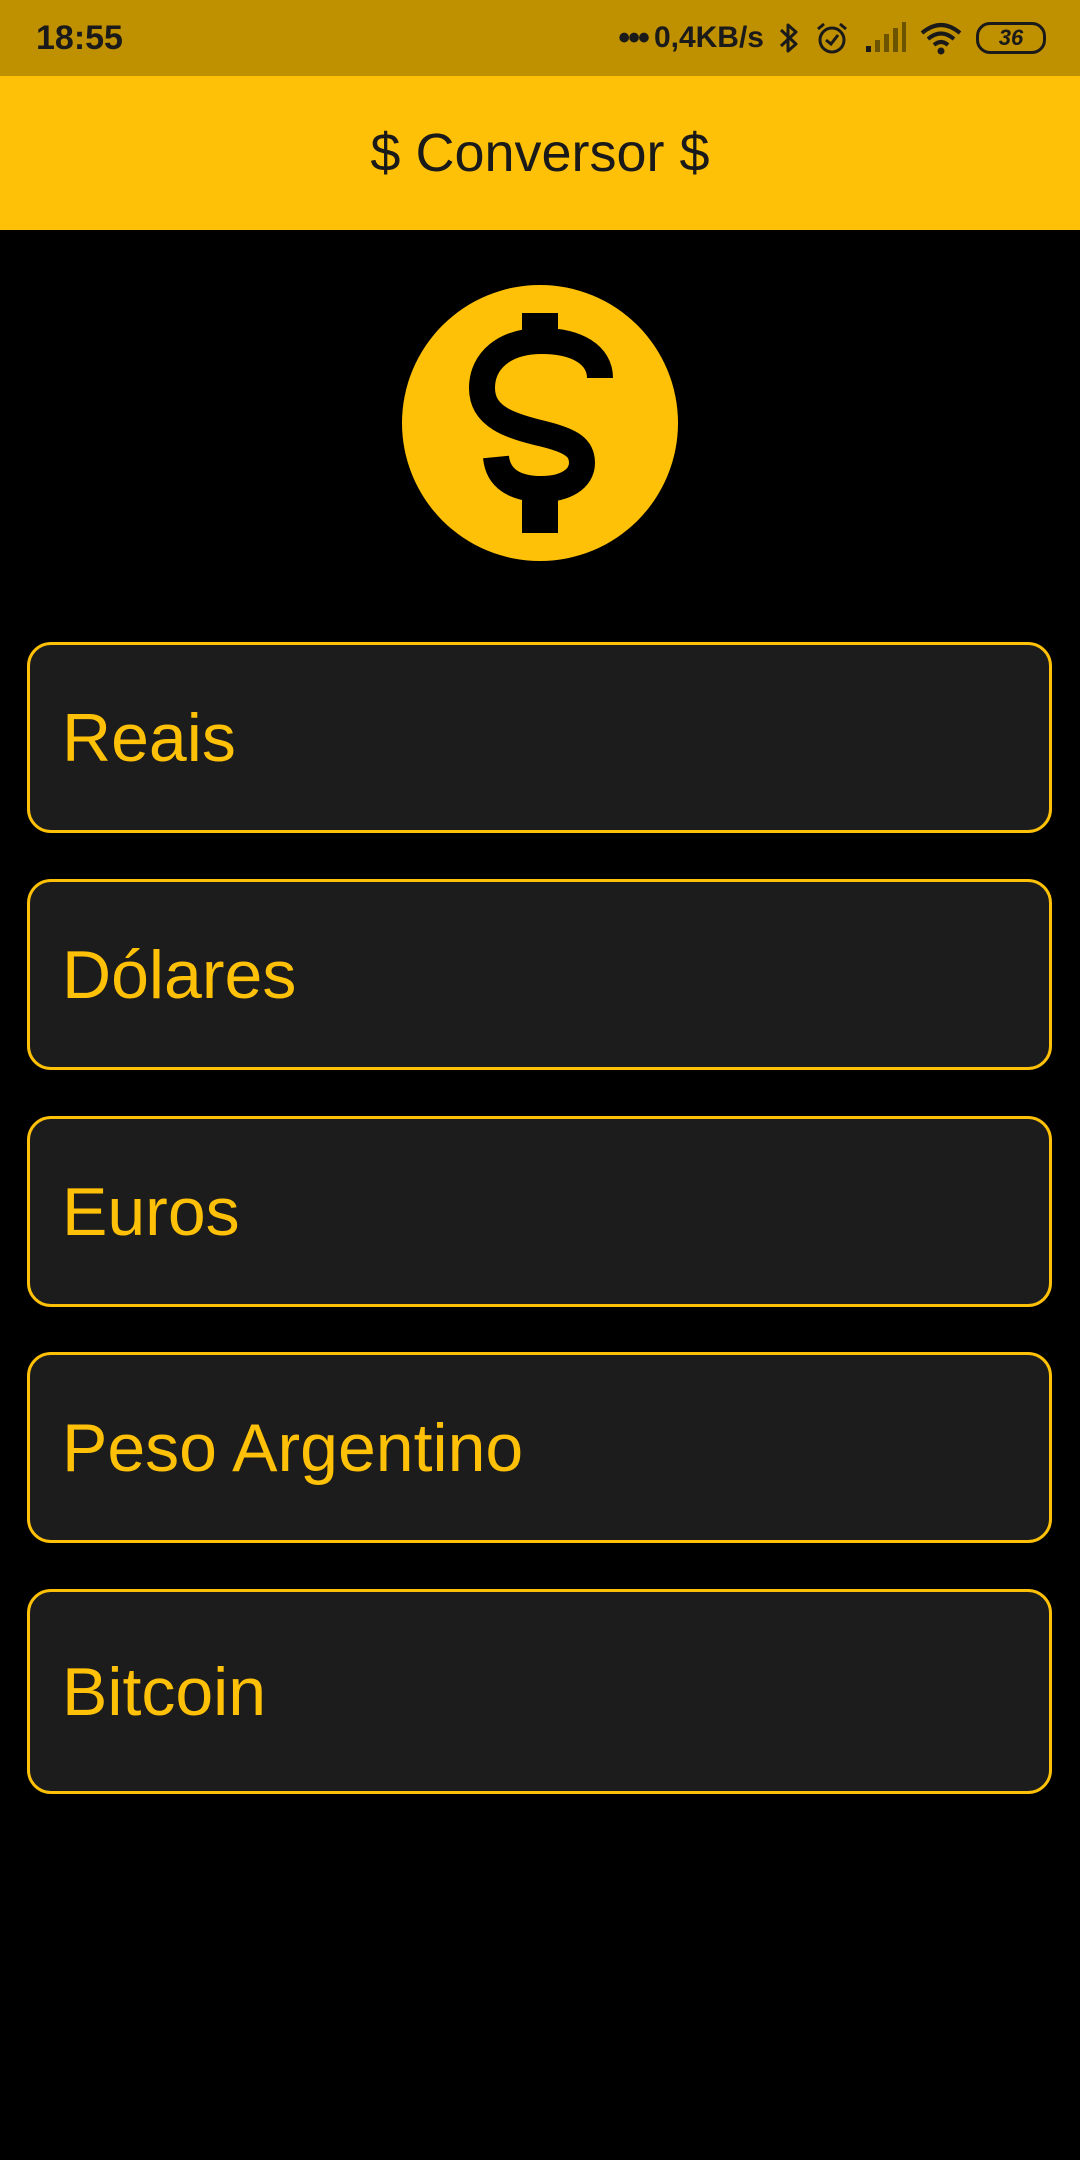 Image resolution: width=1080 pixels, height=2160 pixels. Describe the element at coordinates (1011, 38) in the screenshot. I see `battery-icon: 36` at that location.